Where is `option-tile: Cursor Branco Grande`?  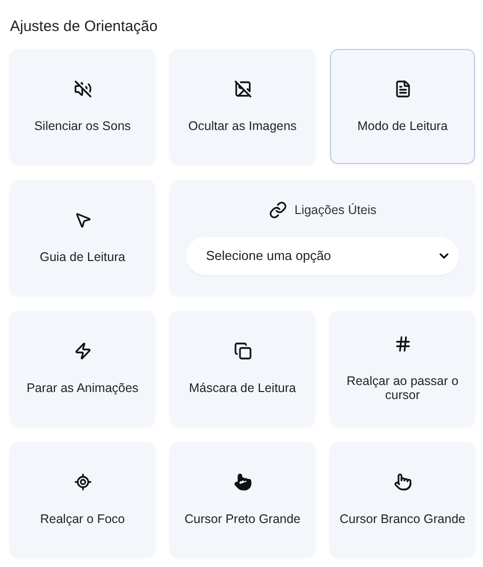
option-tile: Cursor Branco Grande is located at coordinates (402, 499).